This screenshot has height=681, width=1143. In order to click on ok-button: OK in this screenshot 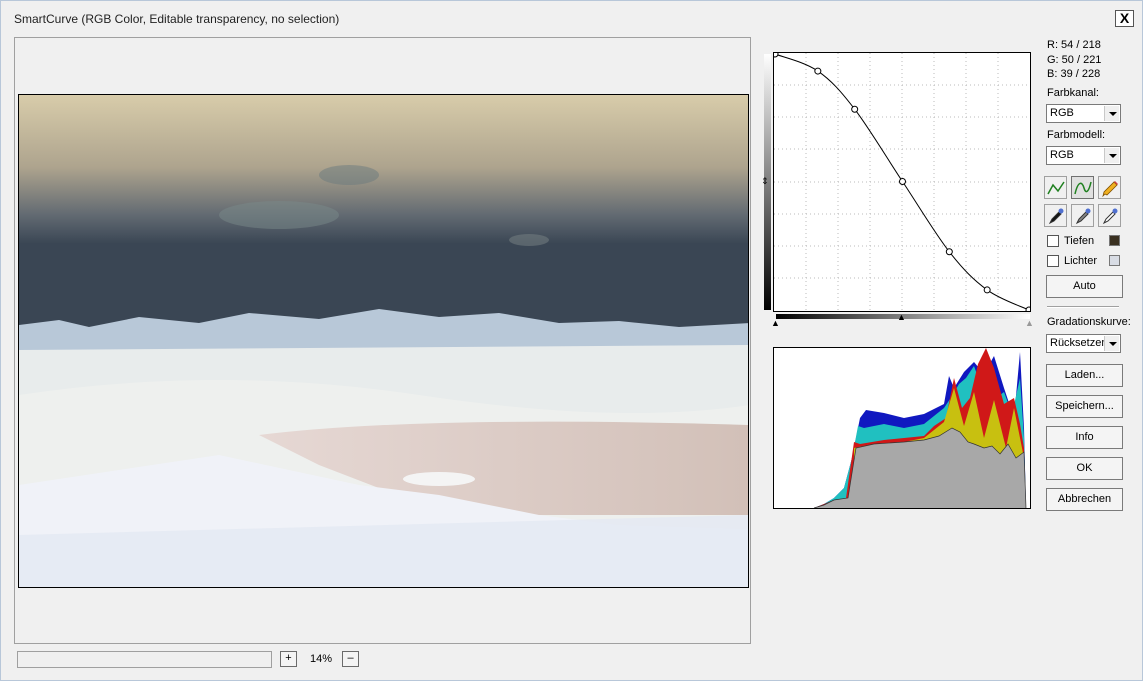, I will do `click(1084, 468)`.